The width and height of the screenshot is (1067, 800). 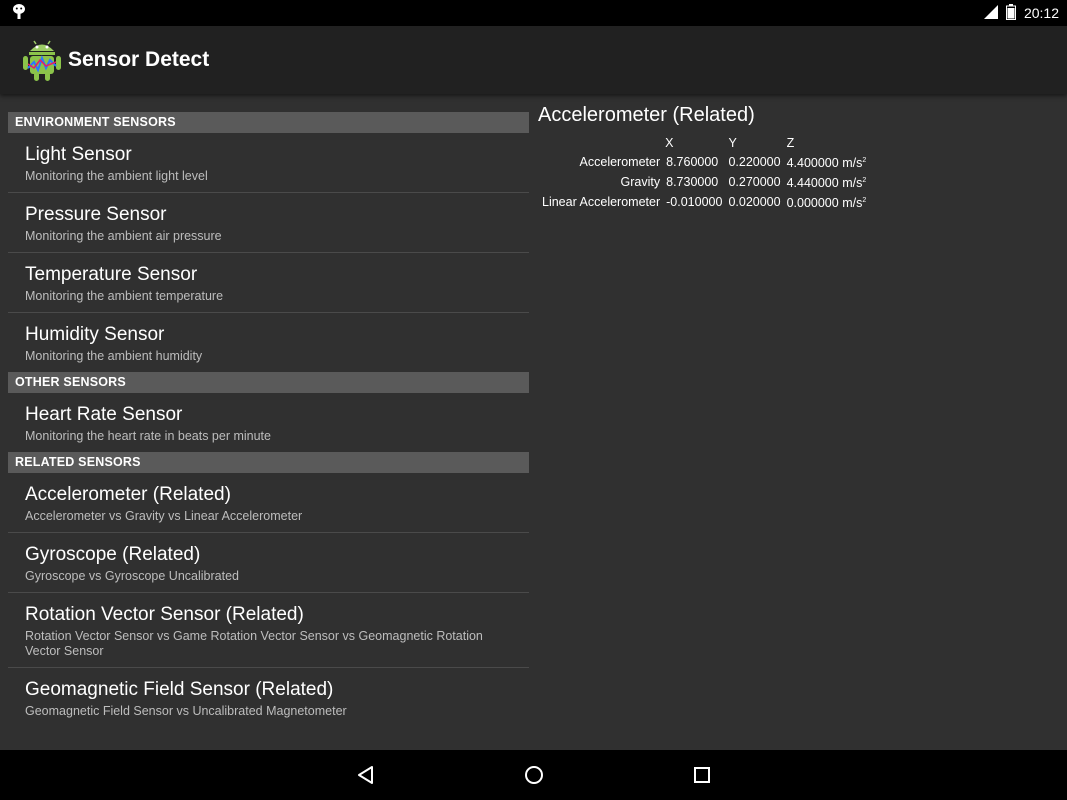 What do you see at coordinates (114, 356) in the screenshot?
I see `list-item-subtitle: Monitoring the ambient humidity` at bounding box center [114, 356].